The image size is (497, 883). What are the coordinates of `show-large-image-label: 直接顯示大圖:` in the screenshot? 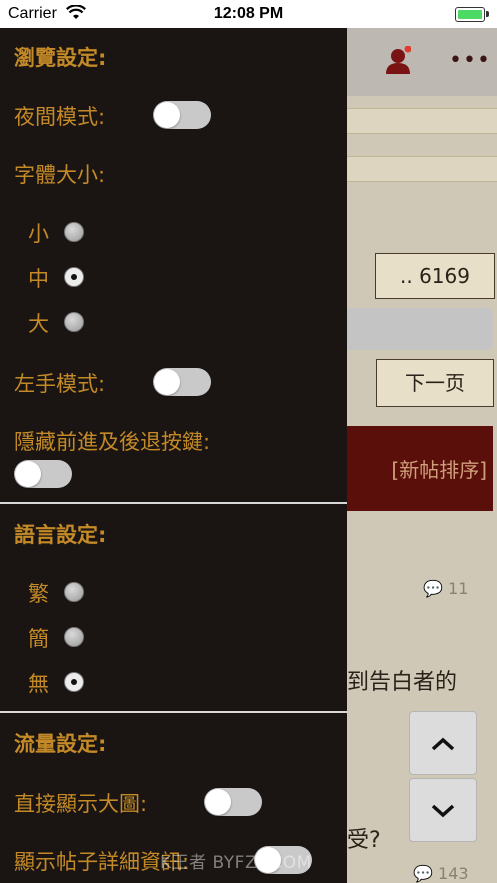 It's located at (81, 804).